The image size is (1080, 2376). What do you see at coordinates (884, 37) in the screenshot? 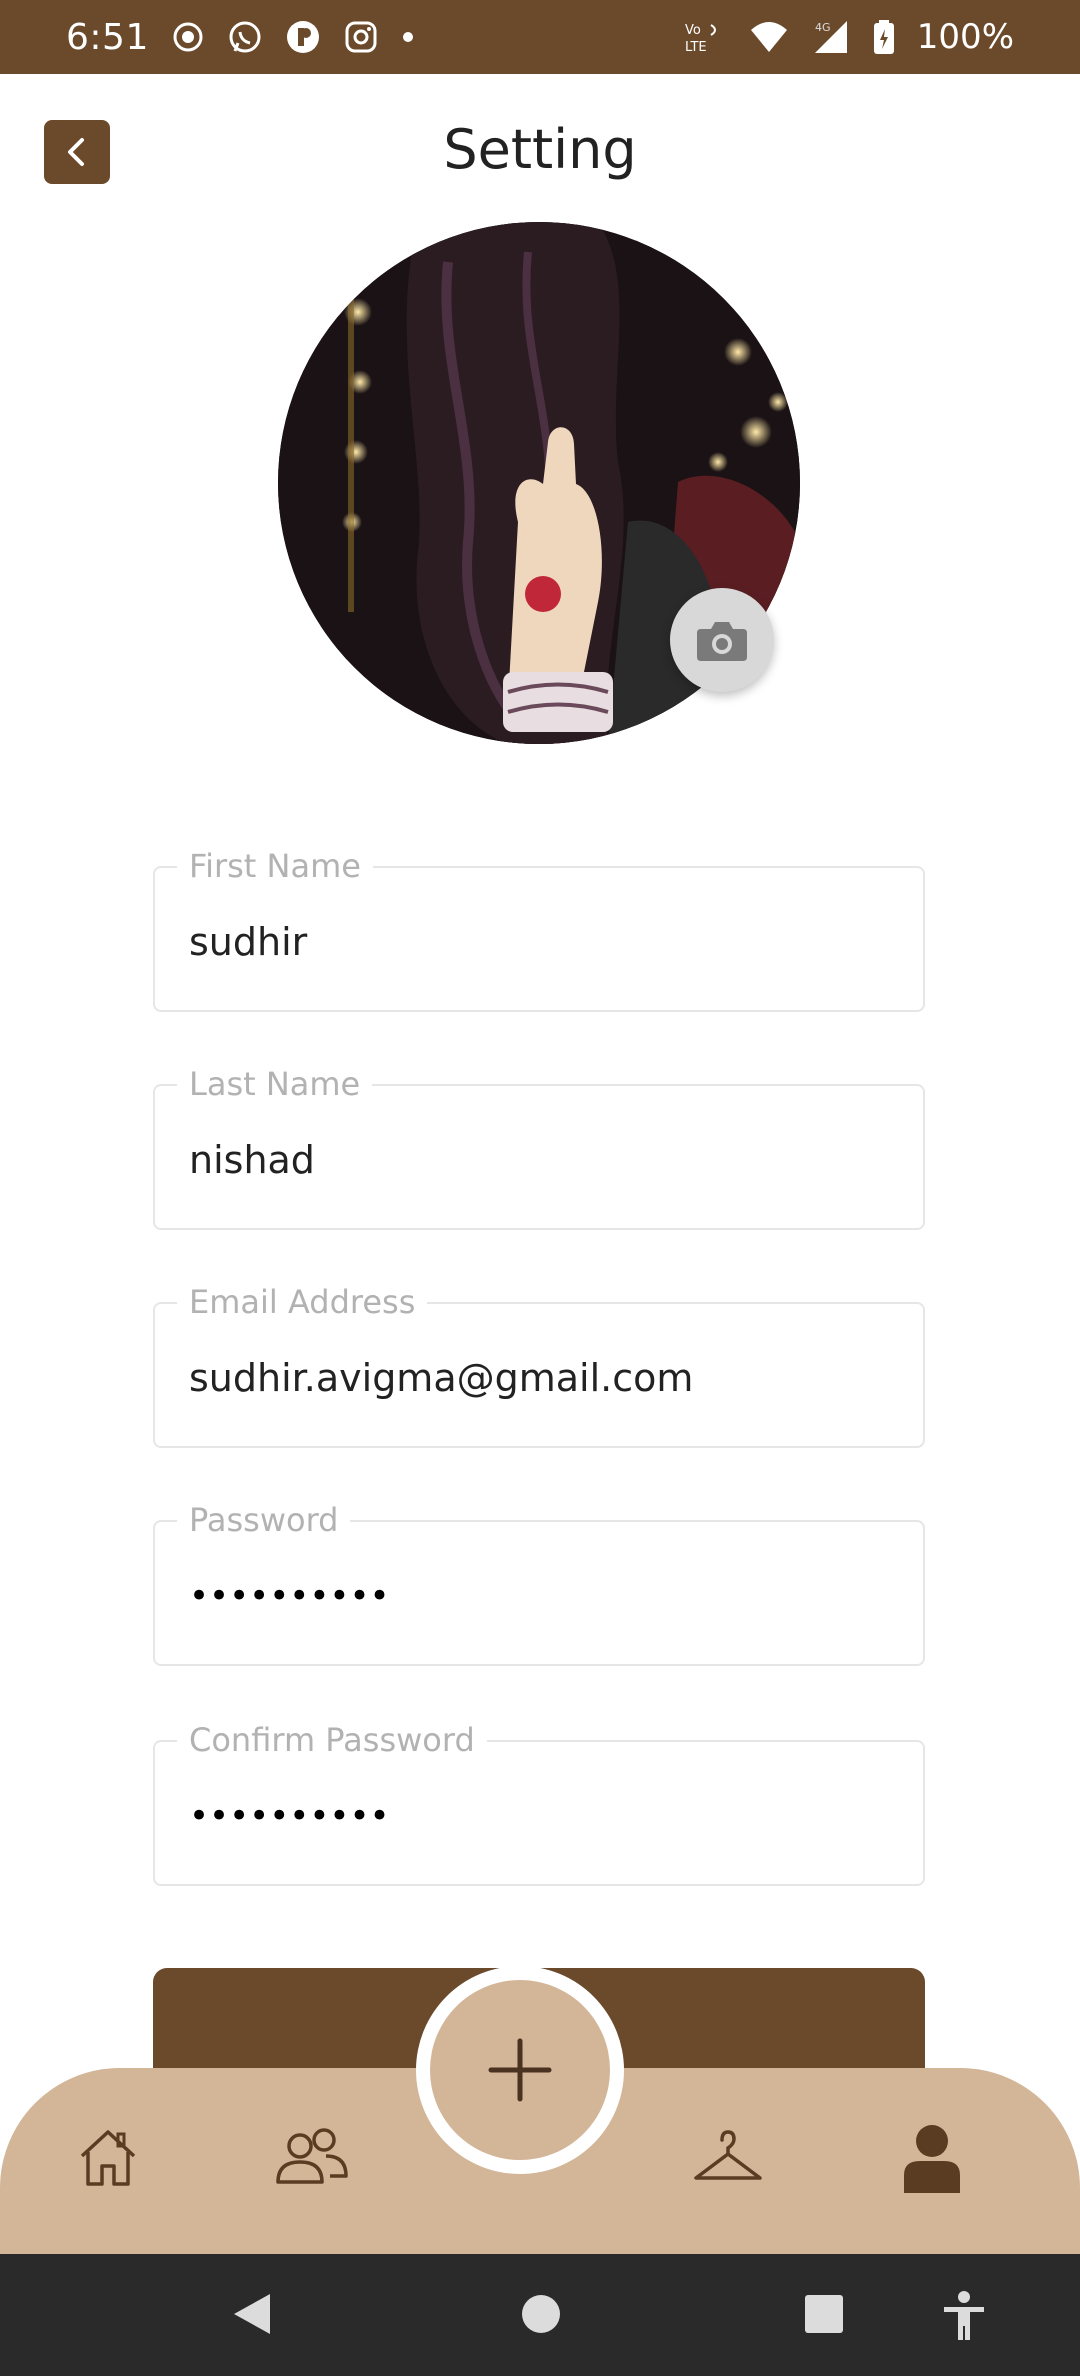
I see `battery-icon` at bounding box center [884, 37].